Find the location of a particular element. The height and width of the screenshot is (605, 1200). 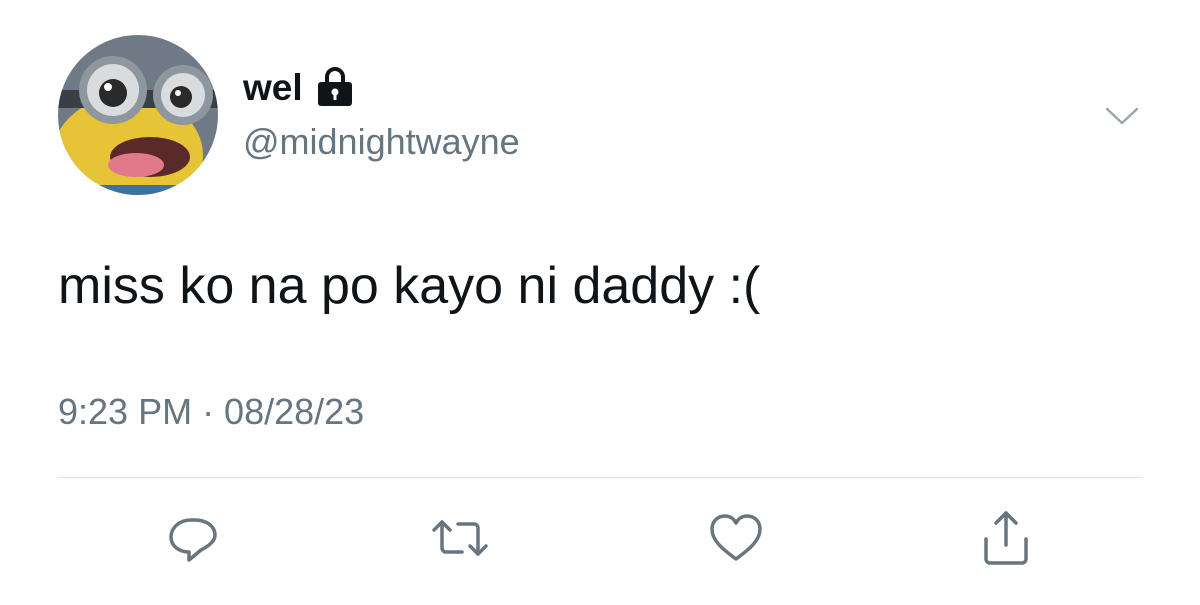

divider is located at coordinates (600, 477).